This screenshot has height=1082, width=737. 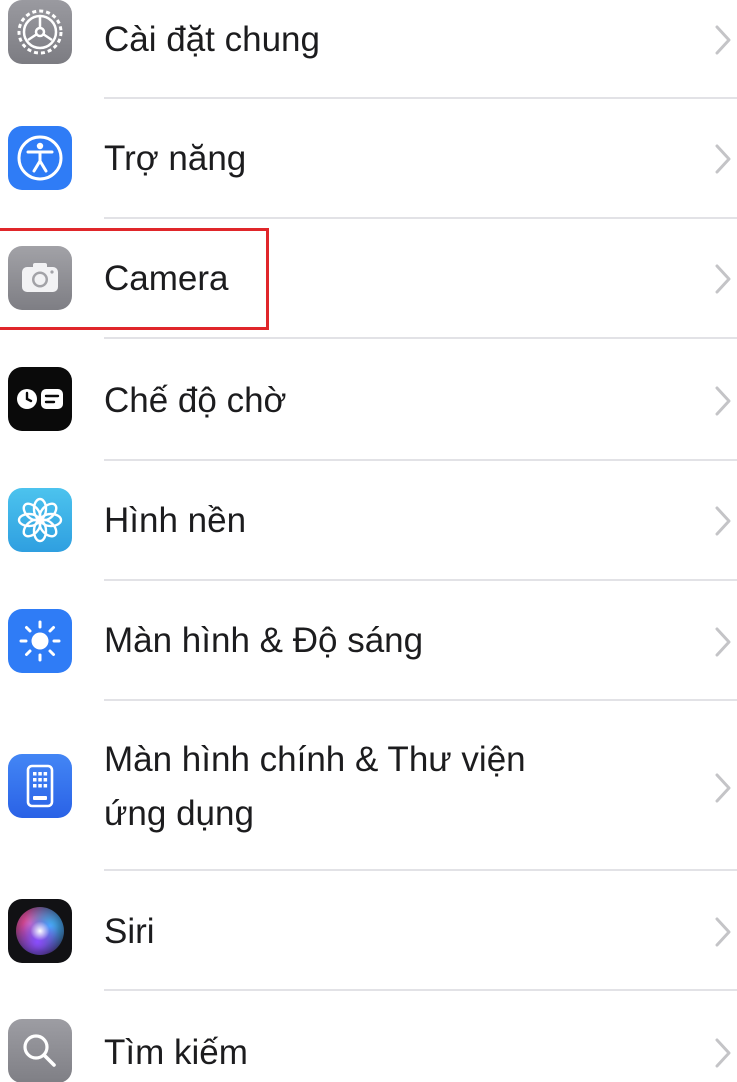 I want to click on camera-highlight-box, so click(x=134, y=279).